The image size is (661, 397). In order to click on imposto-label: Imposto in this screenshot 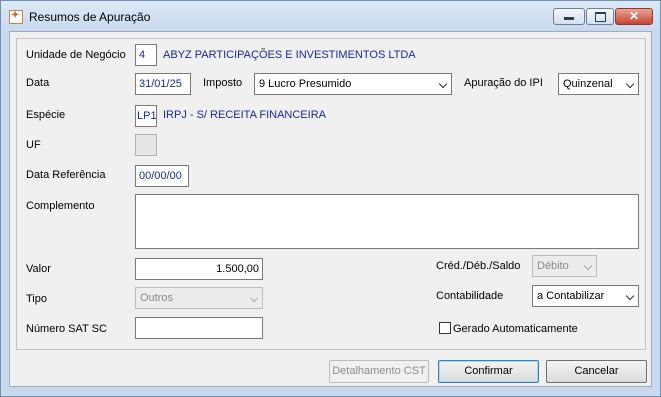, I will do `click(223, 83)`.